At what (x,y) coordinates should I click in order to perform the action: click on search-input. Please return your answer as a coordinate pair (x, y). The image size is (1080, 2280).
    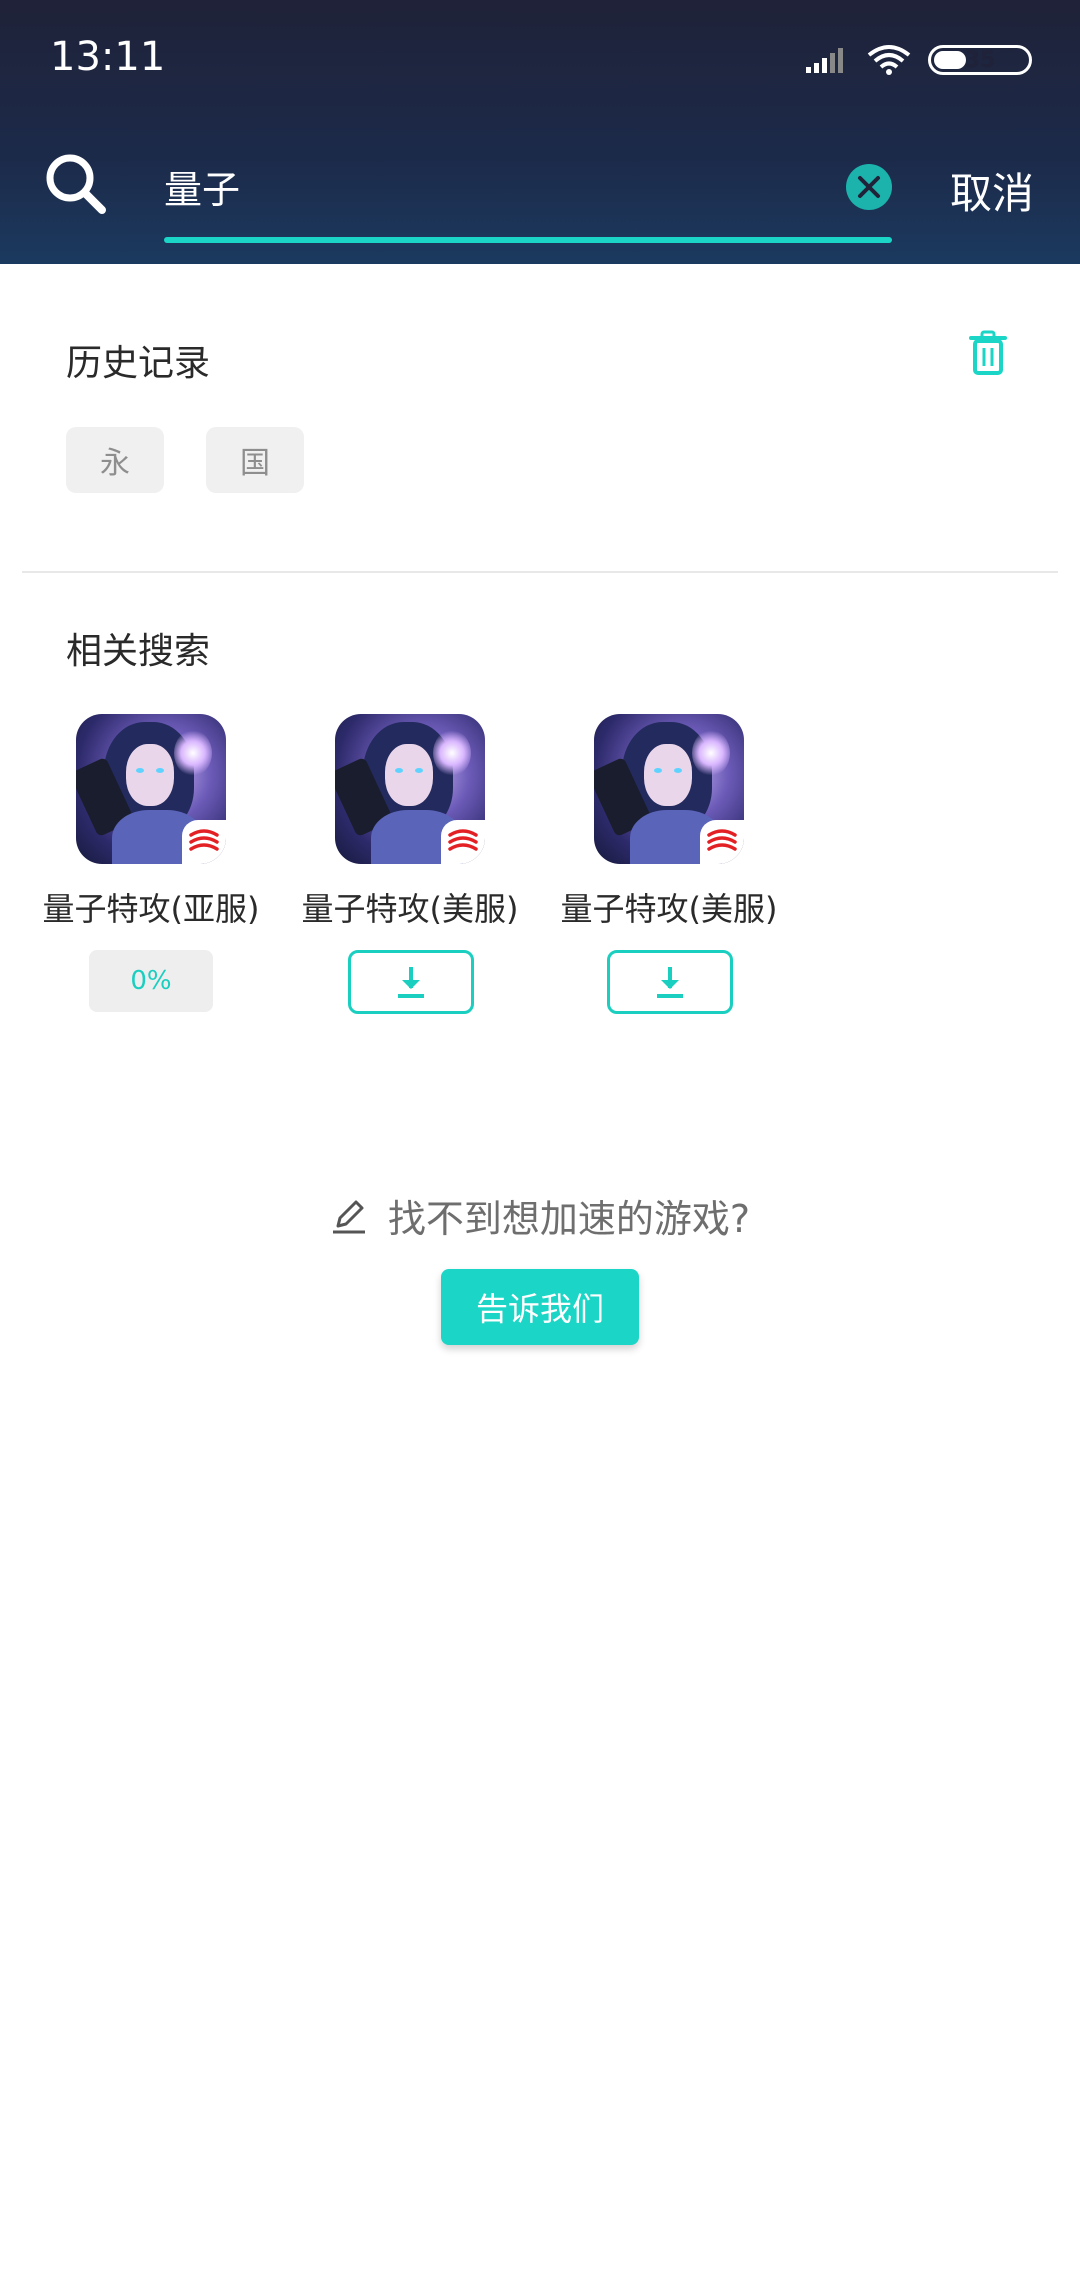
    Looking at the image, I should click on (444, 186).